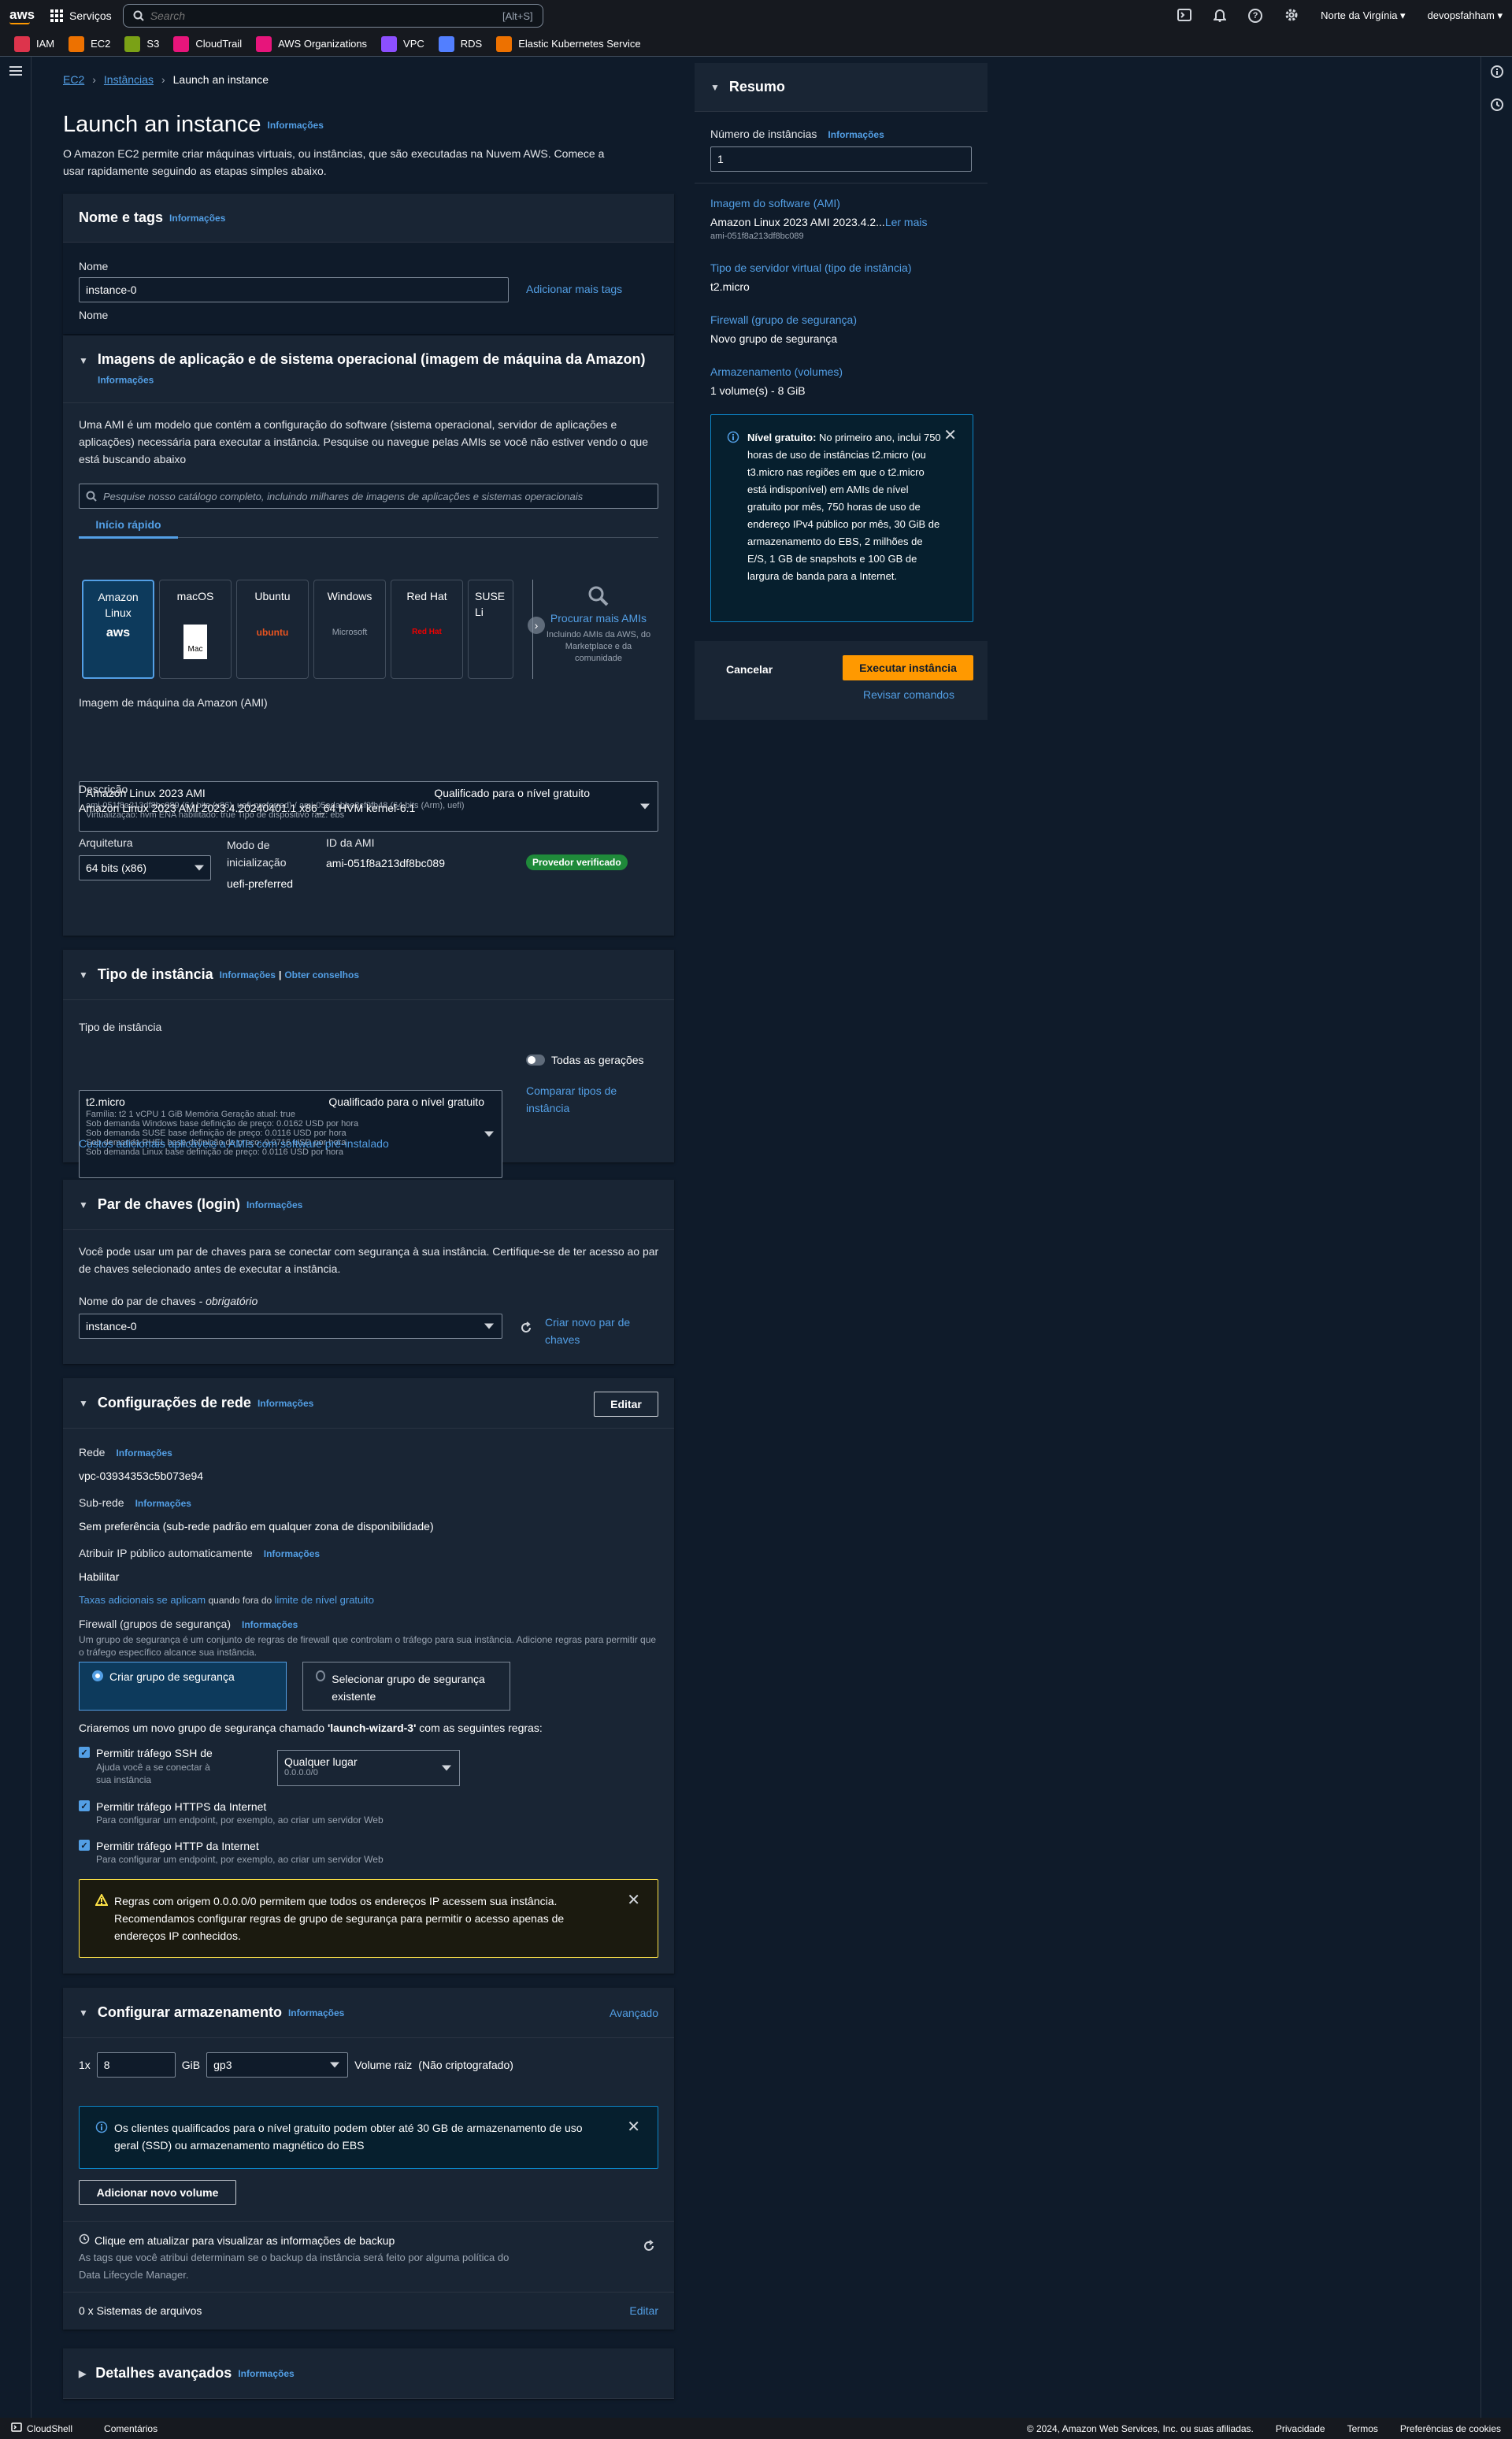  Describe the element at coordinates (24, 16) in the screenshot. I see `aws-logo: aws` at that location.